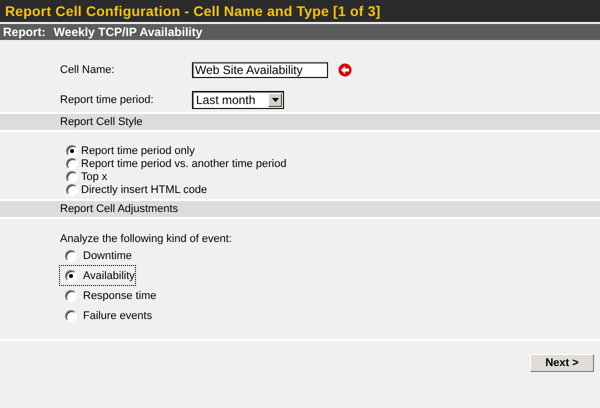 The height and width of the screenshot is (408, 600). Describe the element at coordinates (109, 276) in the screenshot. I see `option-label: Availability` at that location.